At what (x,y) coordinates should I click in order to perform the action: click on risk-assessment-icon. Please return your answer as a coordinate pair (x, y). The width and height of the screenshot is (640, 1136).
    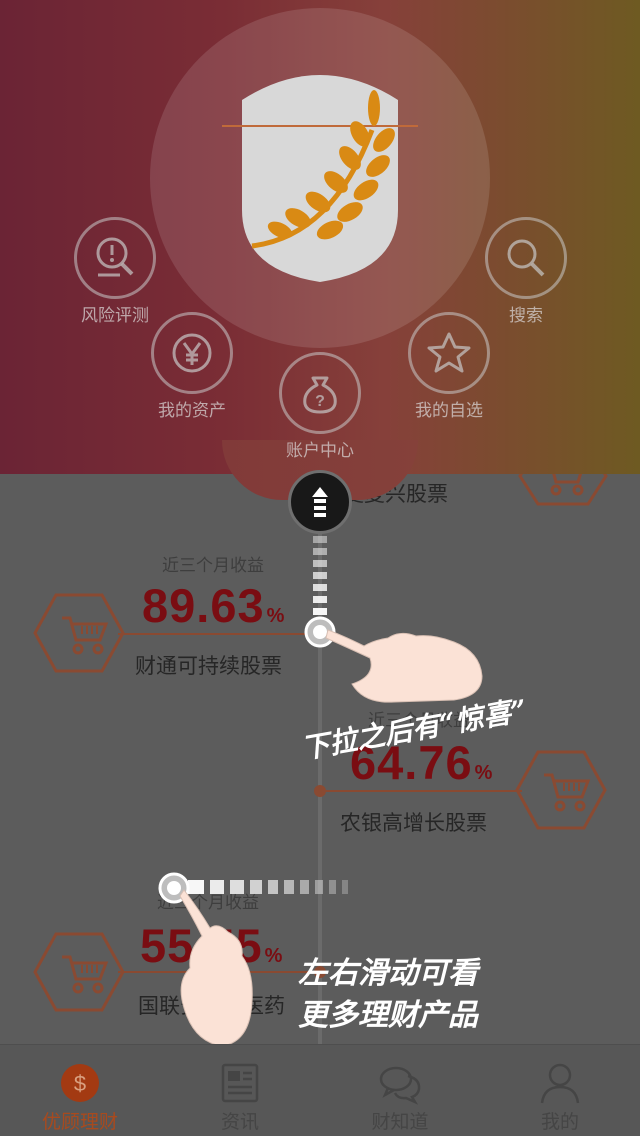
    Looking at the image, I should click on (115, 258).